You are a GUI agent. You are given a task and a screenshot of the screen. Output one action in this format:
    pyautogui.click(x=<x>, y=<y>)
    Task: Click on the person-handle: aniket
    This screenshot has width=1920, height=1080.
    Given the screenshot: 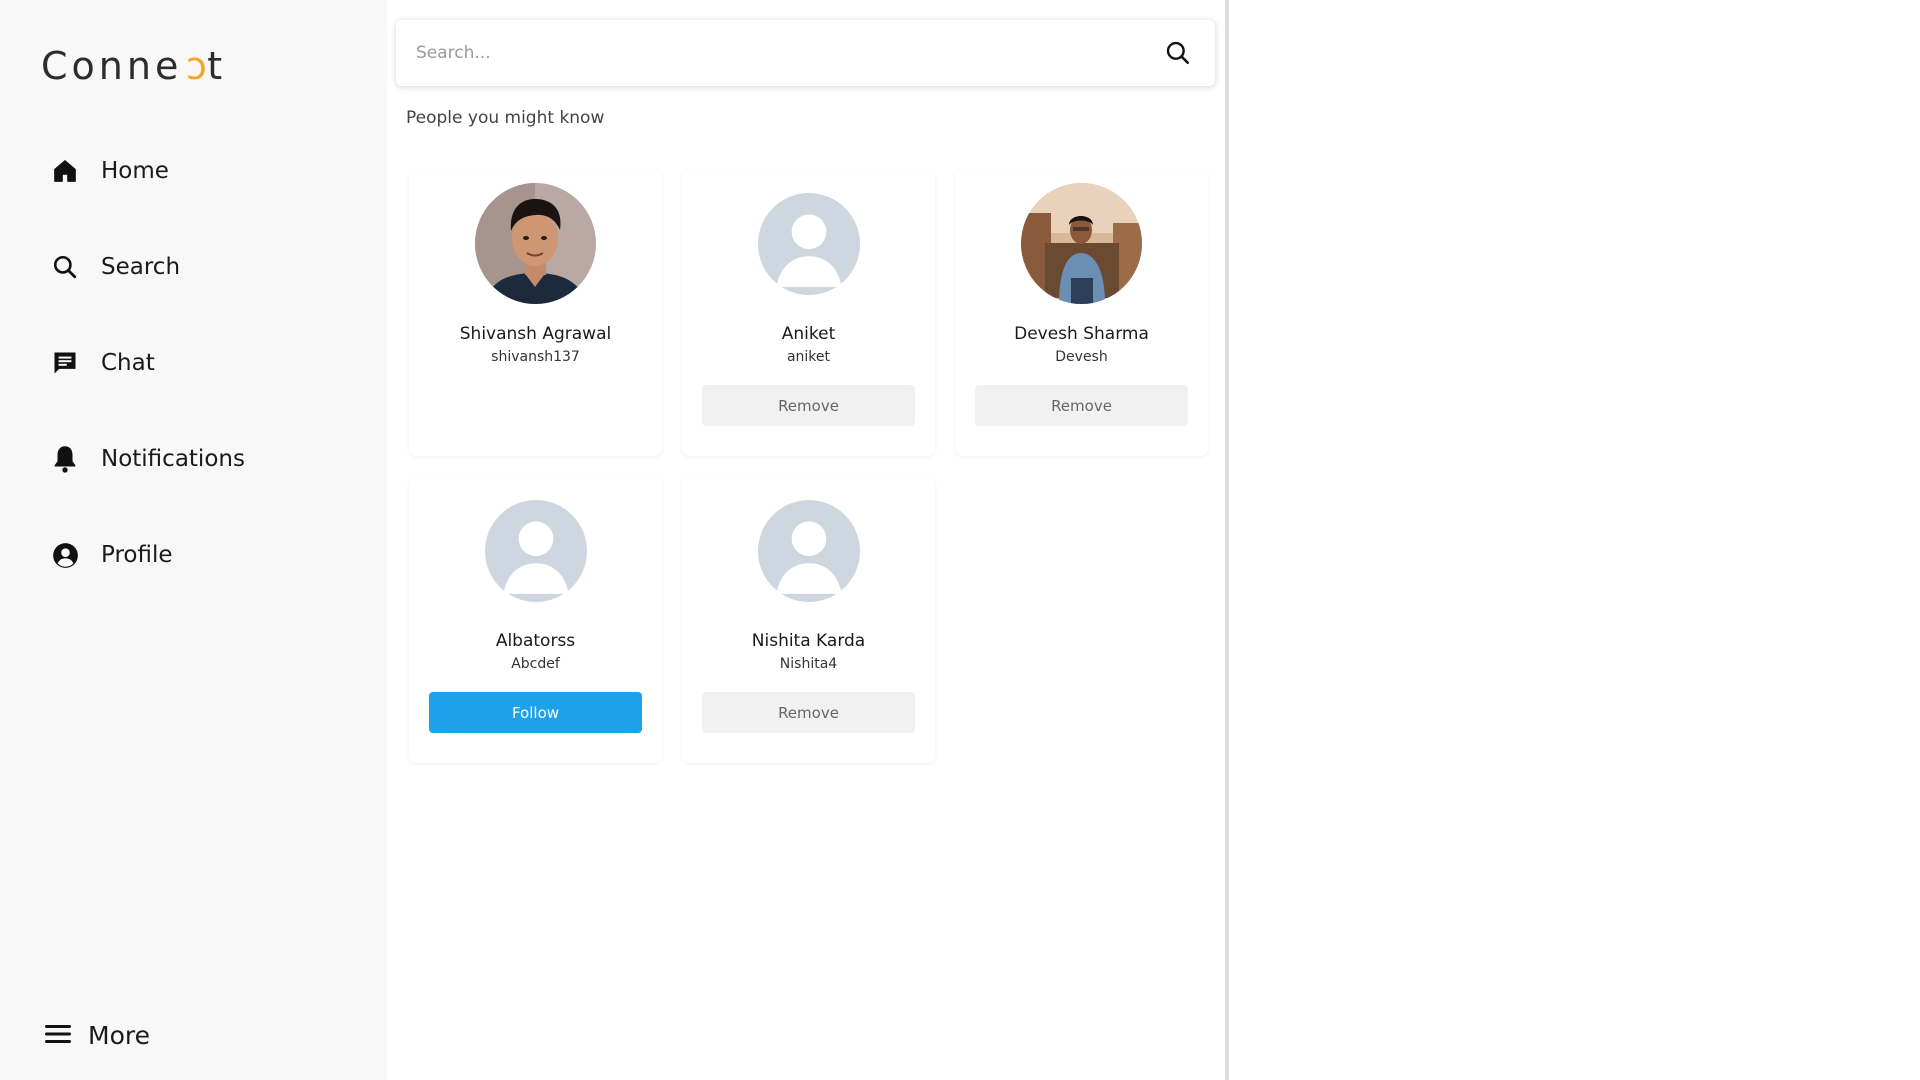 What is the action you would take?
    pyautogui.click(x=808, y=357)
    